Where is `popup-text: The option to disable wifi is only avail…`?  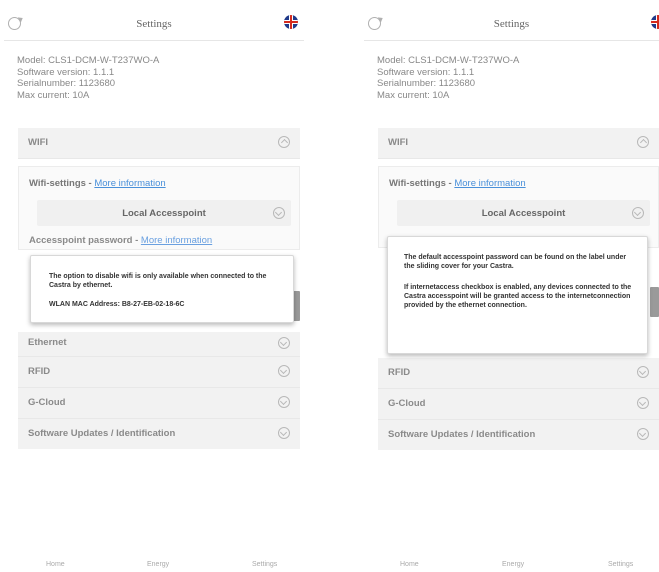
popup-text: The option to disable wifi is only avail… is located at coordinates (158, 281).